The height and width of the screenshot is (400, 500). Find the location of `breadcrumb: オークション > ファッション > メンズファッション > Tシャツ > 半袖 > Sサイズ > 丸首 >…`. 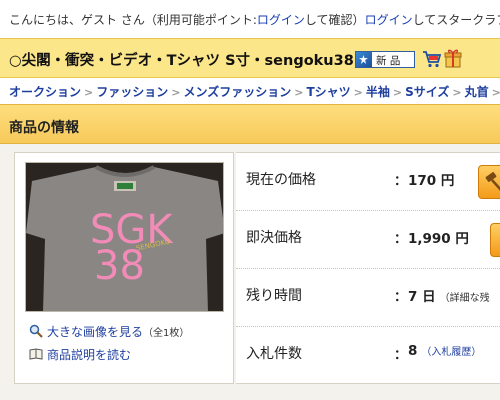

breadcrumb: オークション > ファッション > メンズファッション > Tシャツ > 半袖 > Sサイズ > 丸首 >… is located at coordinates (250, 91).